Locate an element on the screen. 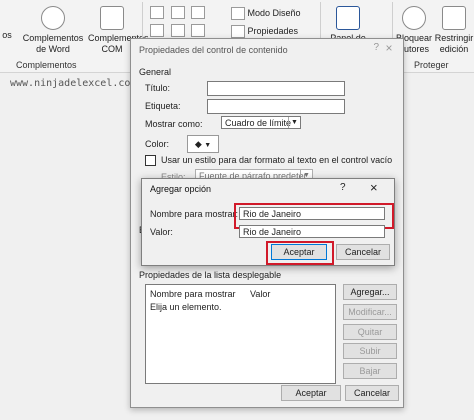  com-addins-button: Complementos COM is located at coordinates (118, 30).